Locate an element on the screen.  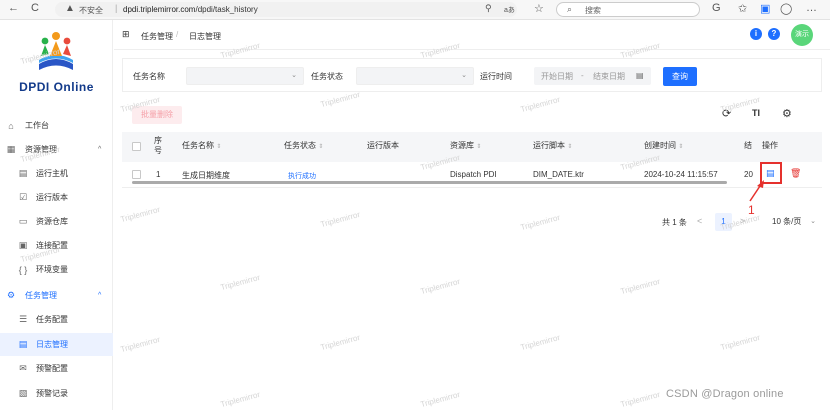
url-domain: dpdi.triplemirror.com is located at coordinates (159, 9).